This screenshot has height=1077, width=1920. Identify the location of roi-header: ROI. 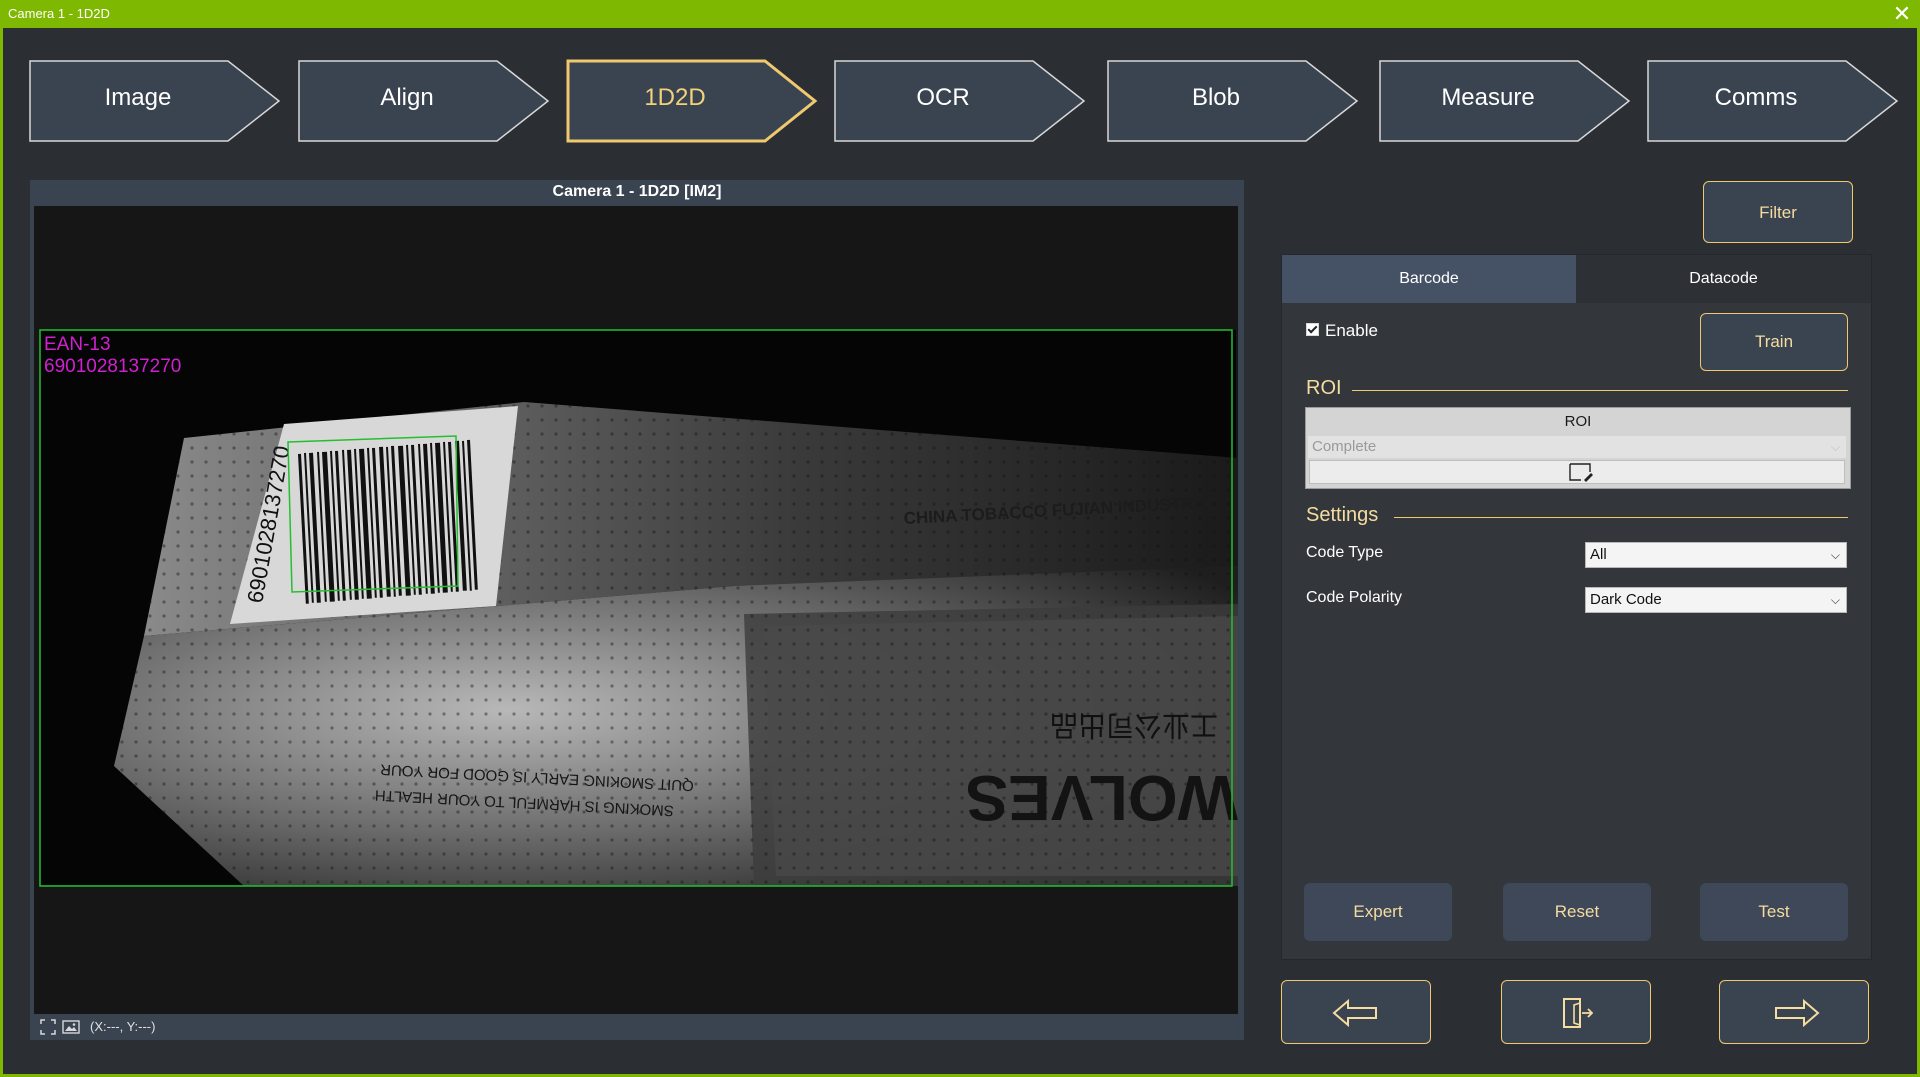
(1578, 421).